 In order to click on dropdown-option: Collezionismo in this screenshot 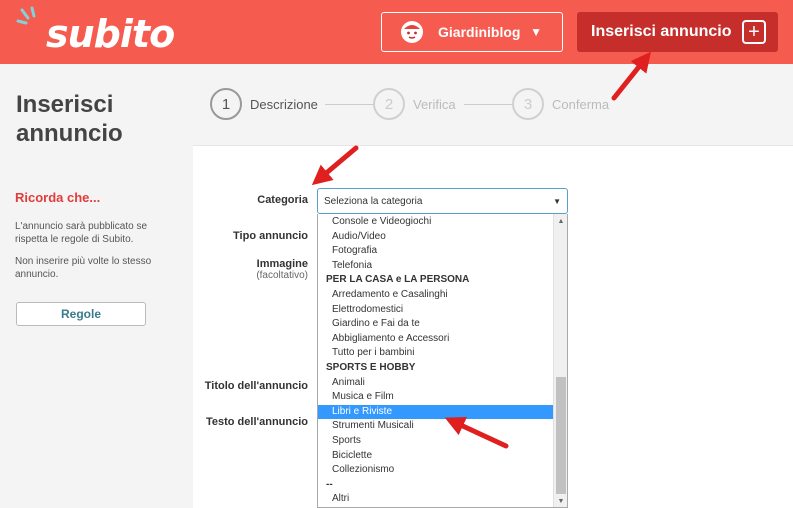, I will do `click(436, 470)`.